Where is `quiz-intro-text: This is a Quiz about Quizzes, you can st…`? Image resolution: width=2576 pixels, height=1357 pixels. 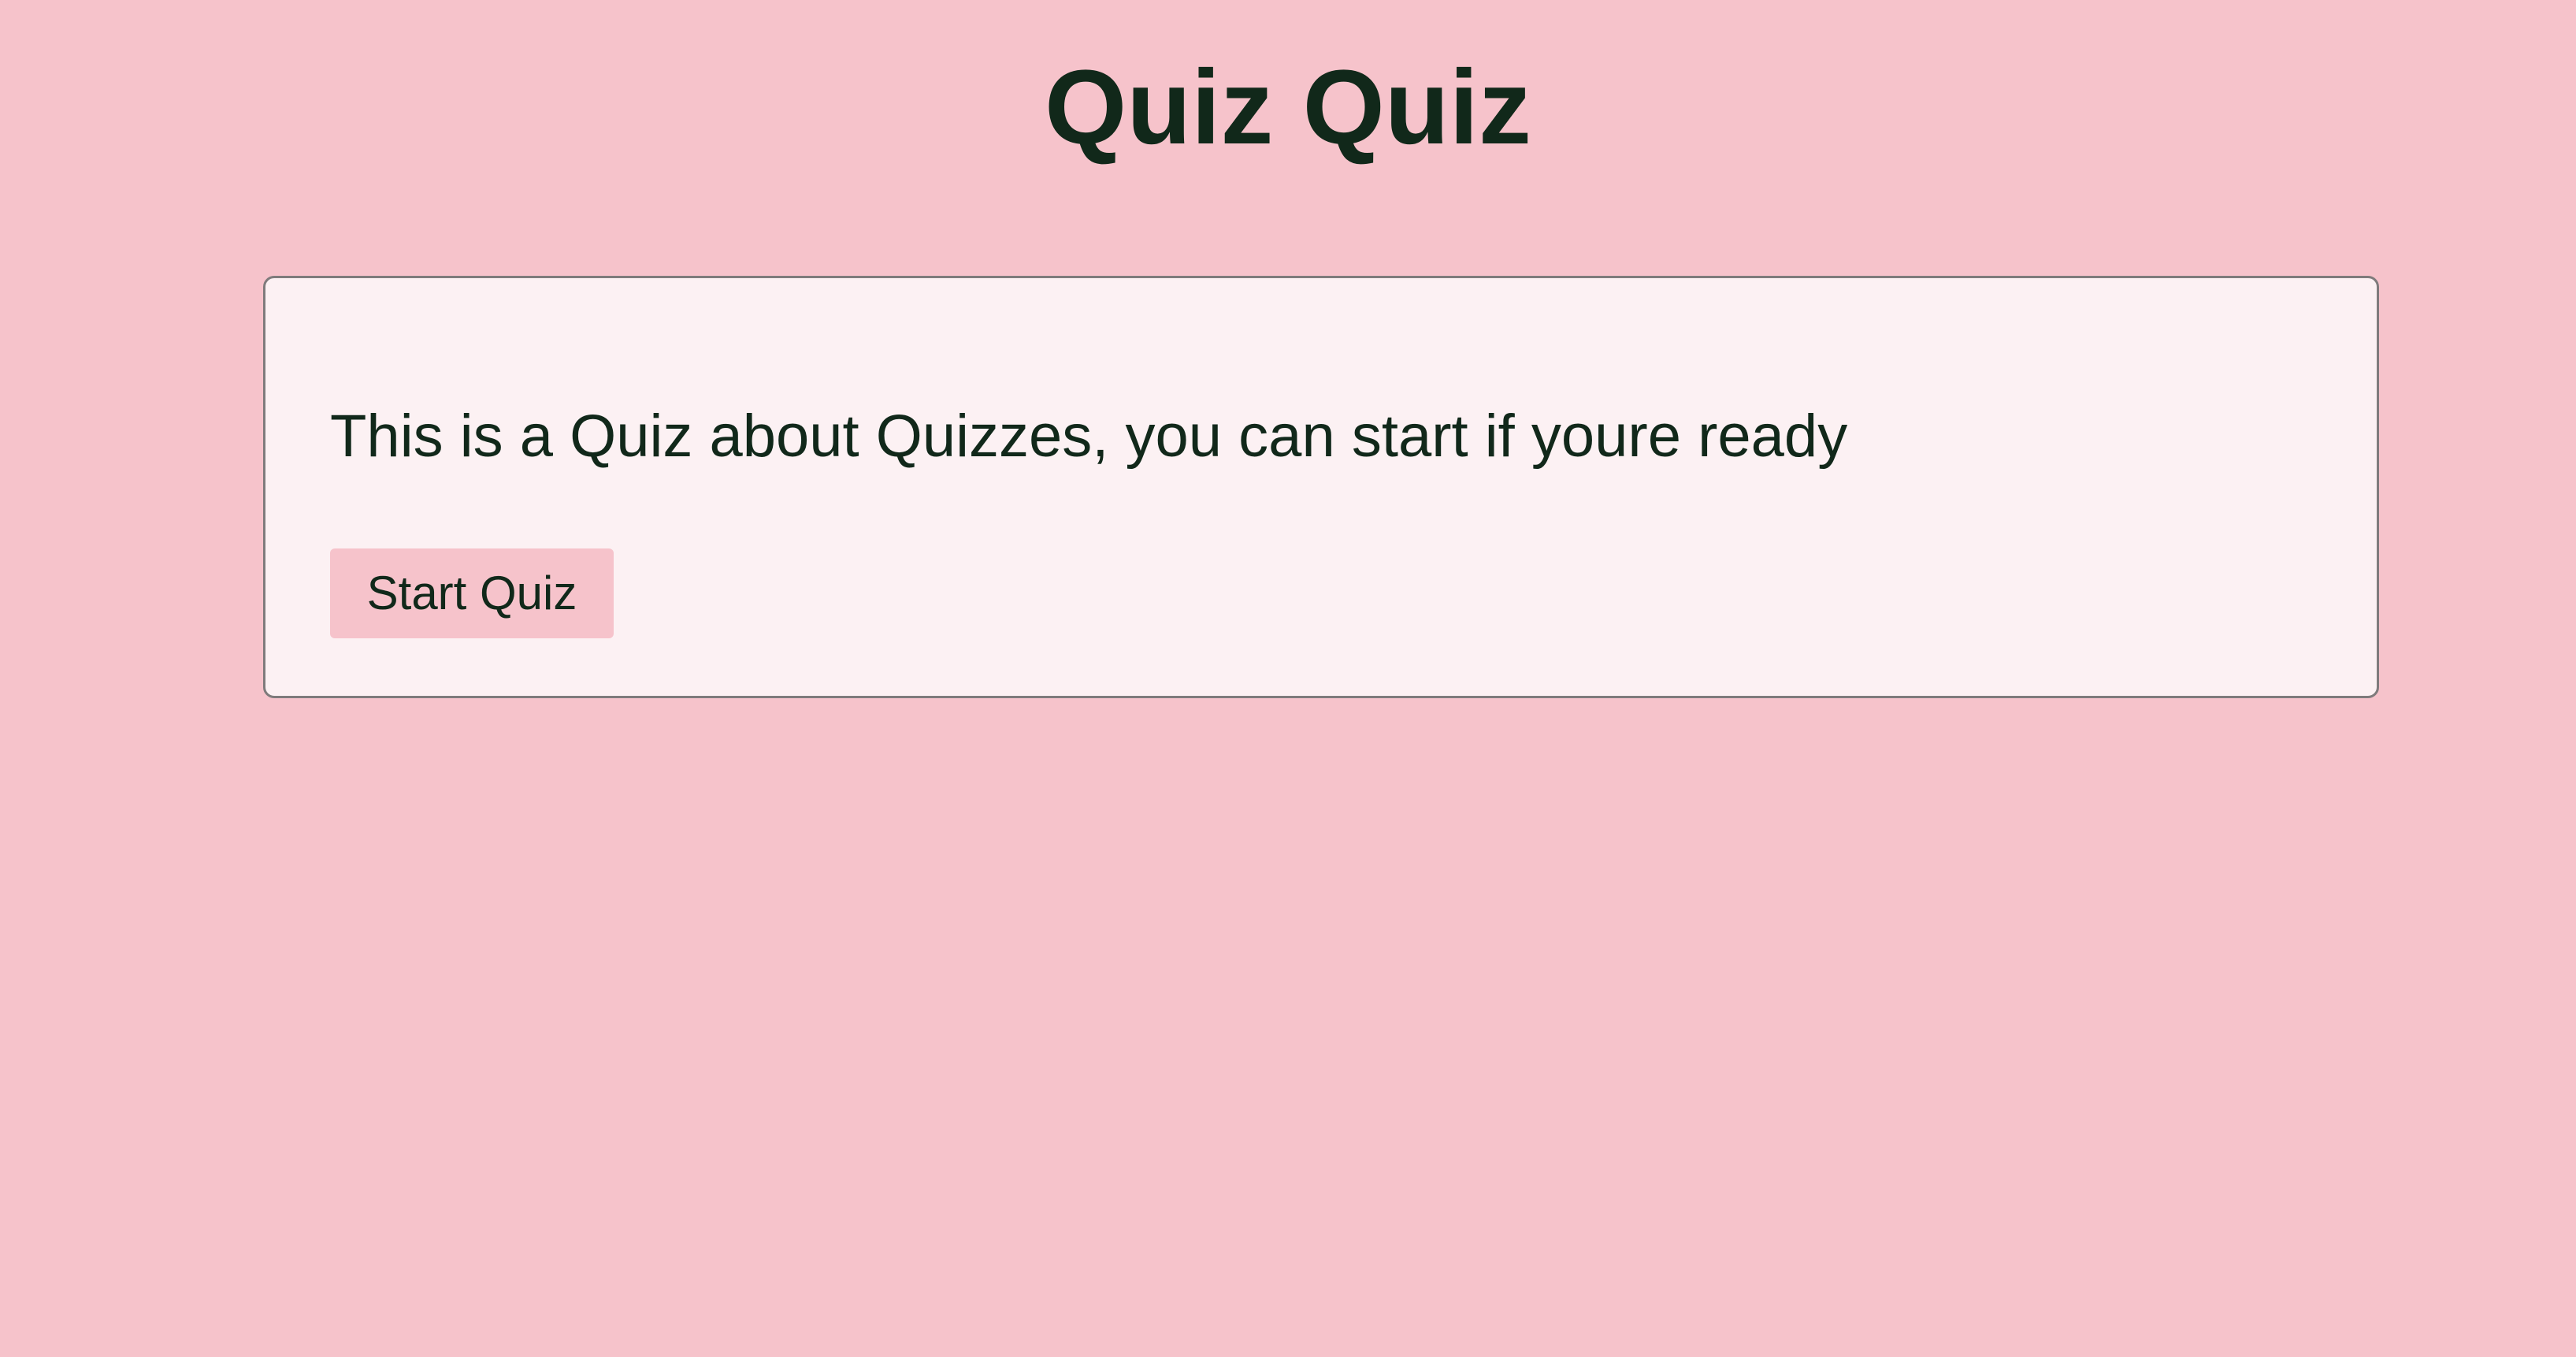
quiz-intro-text: This is a Quiz about Quizzes, you can st… is located at coordinates (1089, 436).